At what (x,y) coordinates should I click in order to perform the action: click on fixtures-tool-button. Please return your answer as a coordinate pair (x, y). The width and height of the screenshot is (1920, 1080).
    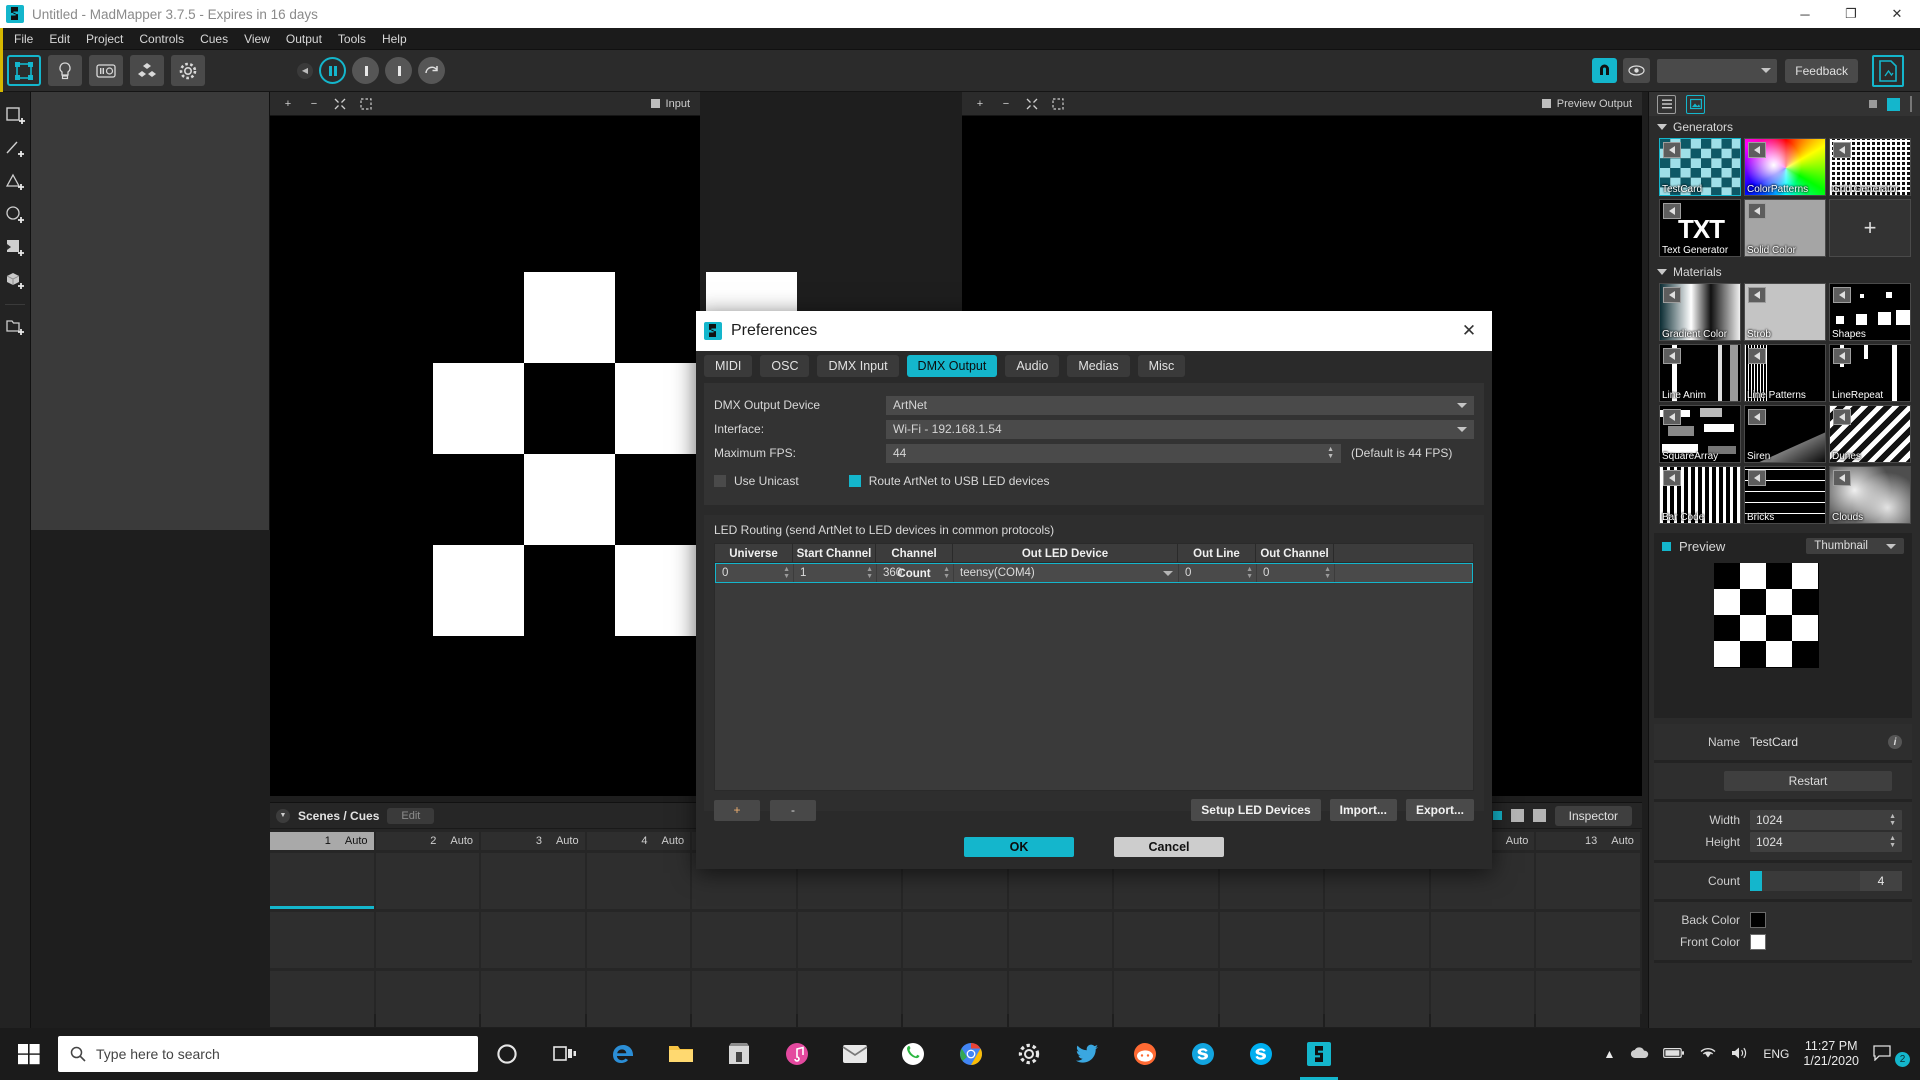
    Looking at the image, I should click on (65, 70).